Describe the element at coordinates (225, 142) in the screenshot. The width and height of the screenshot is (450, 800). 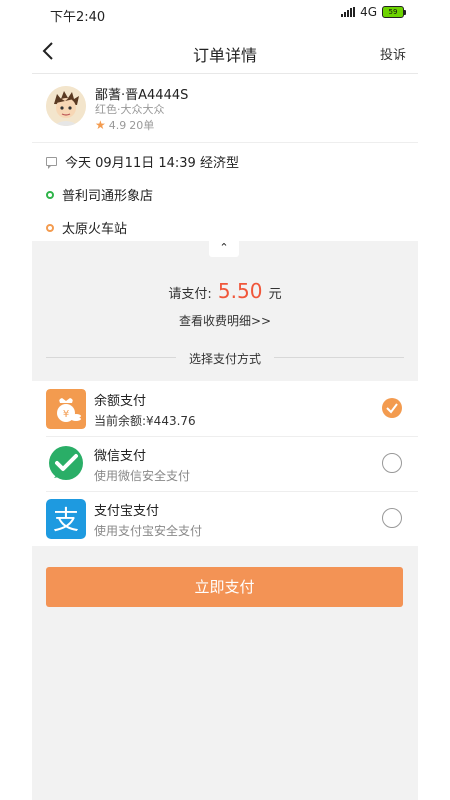
I see `divider` at that location.